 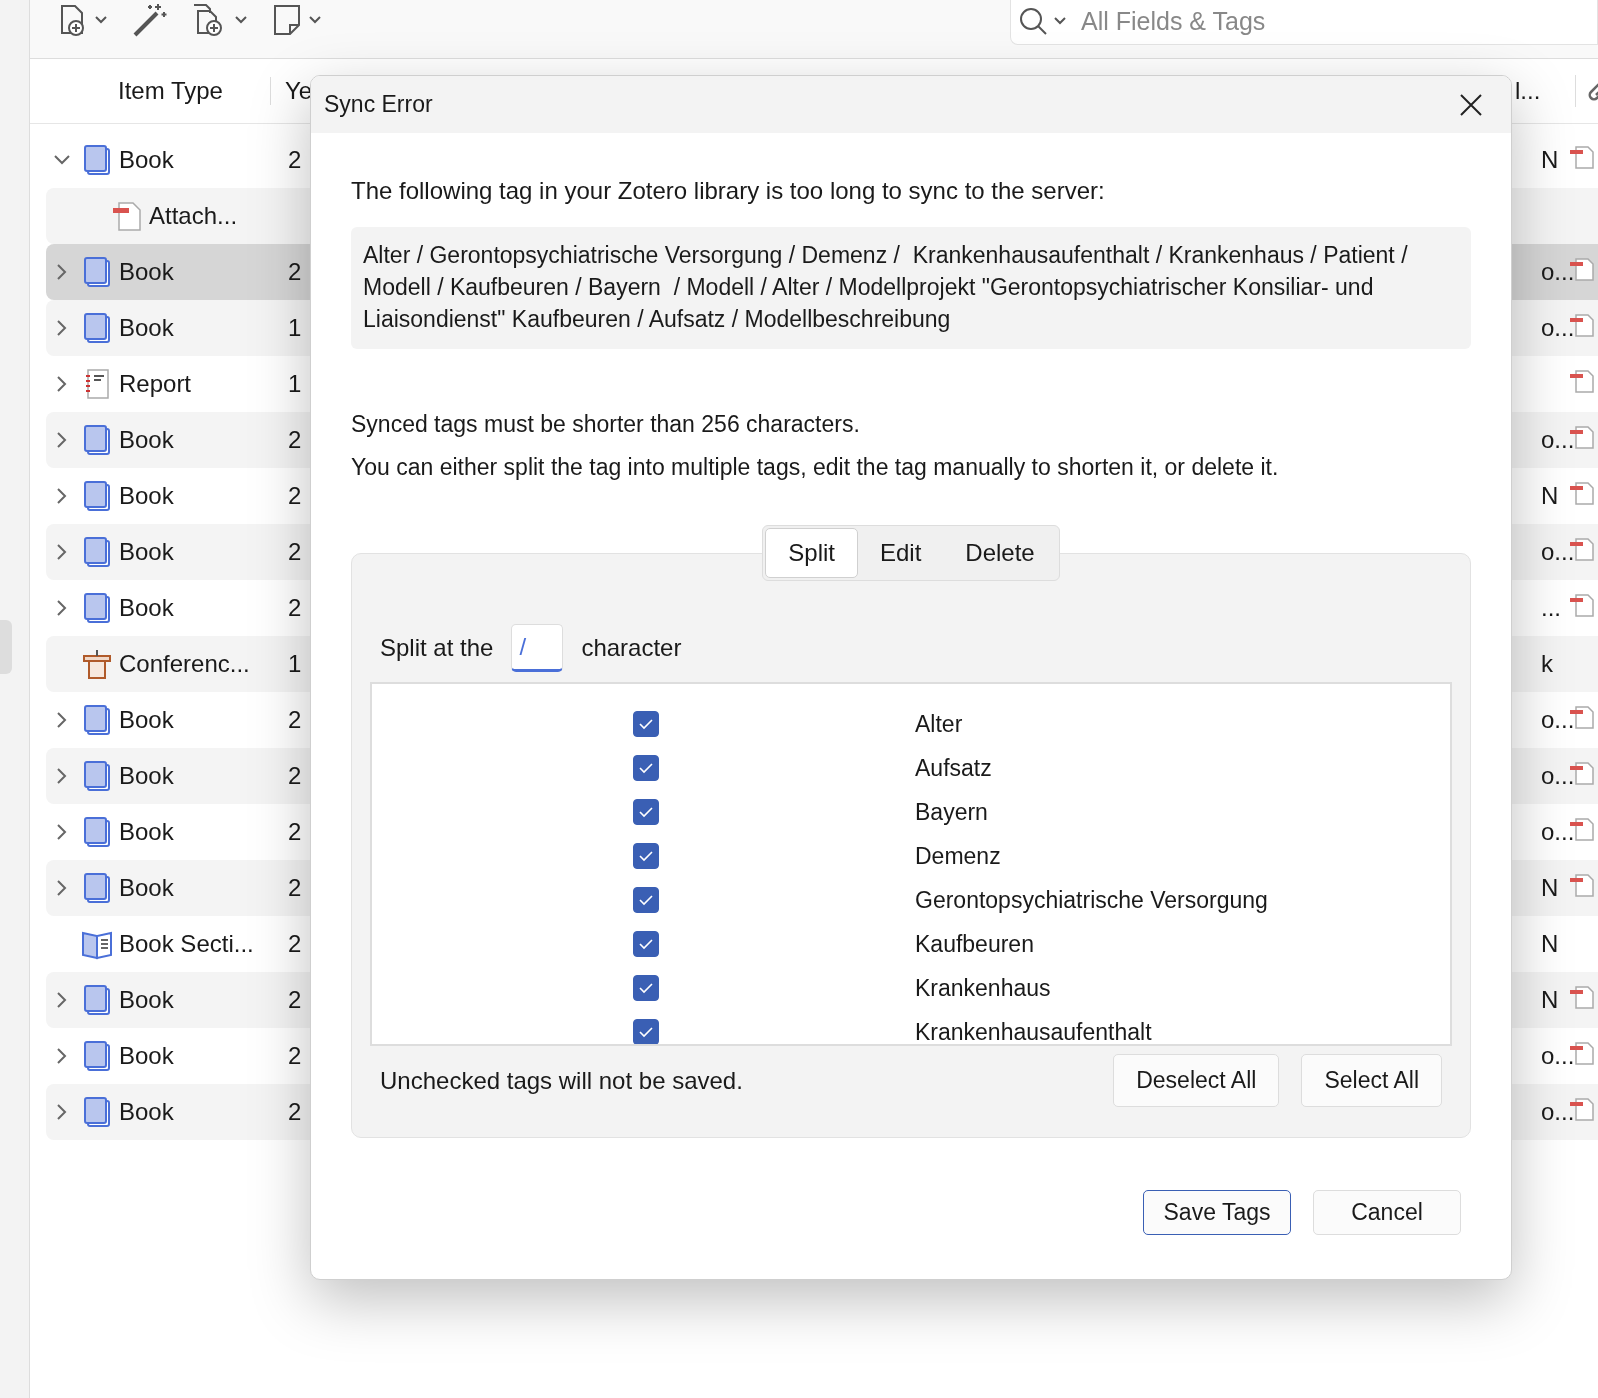 What do you see at coordinates (728, 191) in the screenshot?
I see `message-text: The following tag in your Zotero library is too long to sync to the server:` at bounding box center [728, 191].